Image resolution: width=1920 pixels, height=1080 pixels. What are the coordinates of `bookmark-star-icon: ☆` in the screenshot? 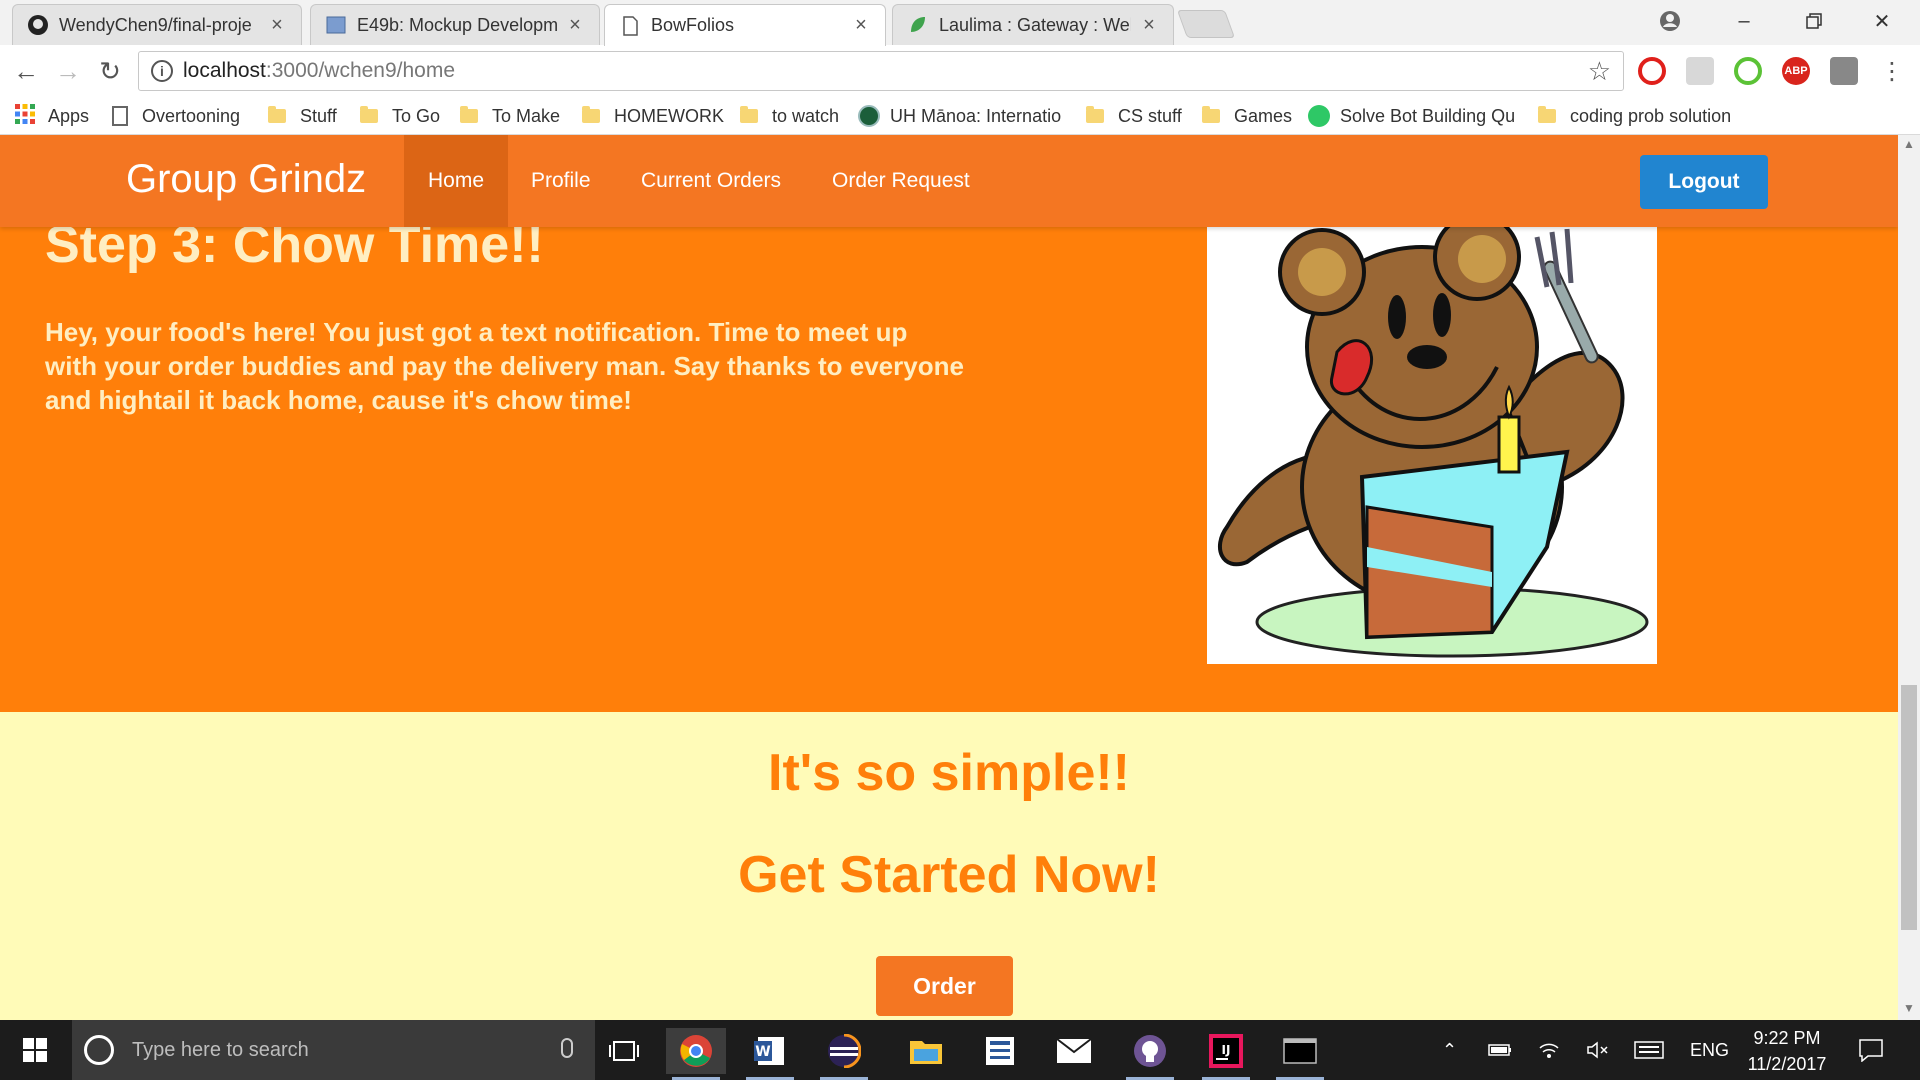 It's located at (1599, 71).